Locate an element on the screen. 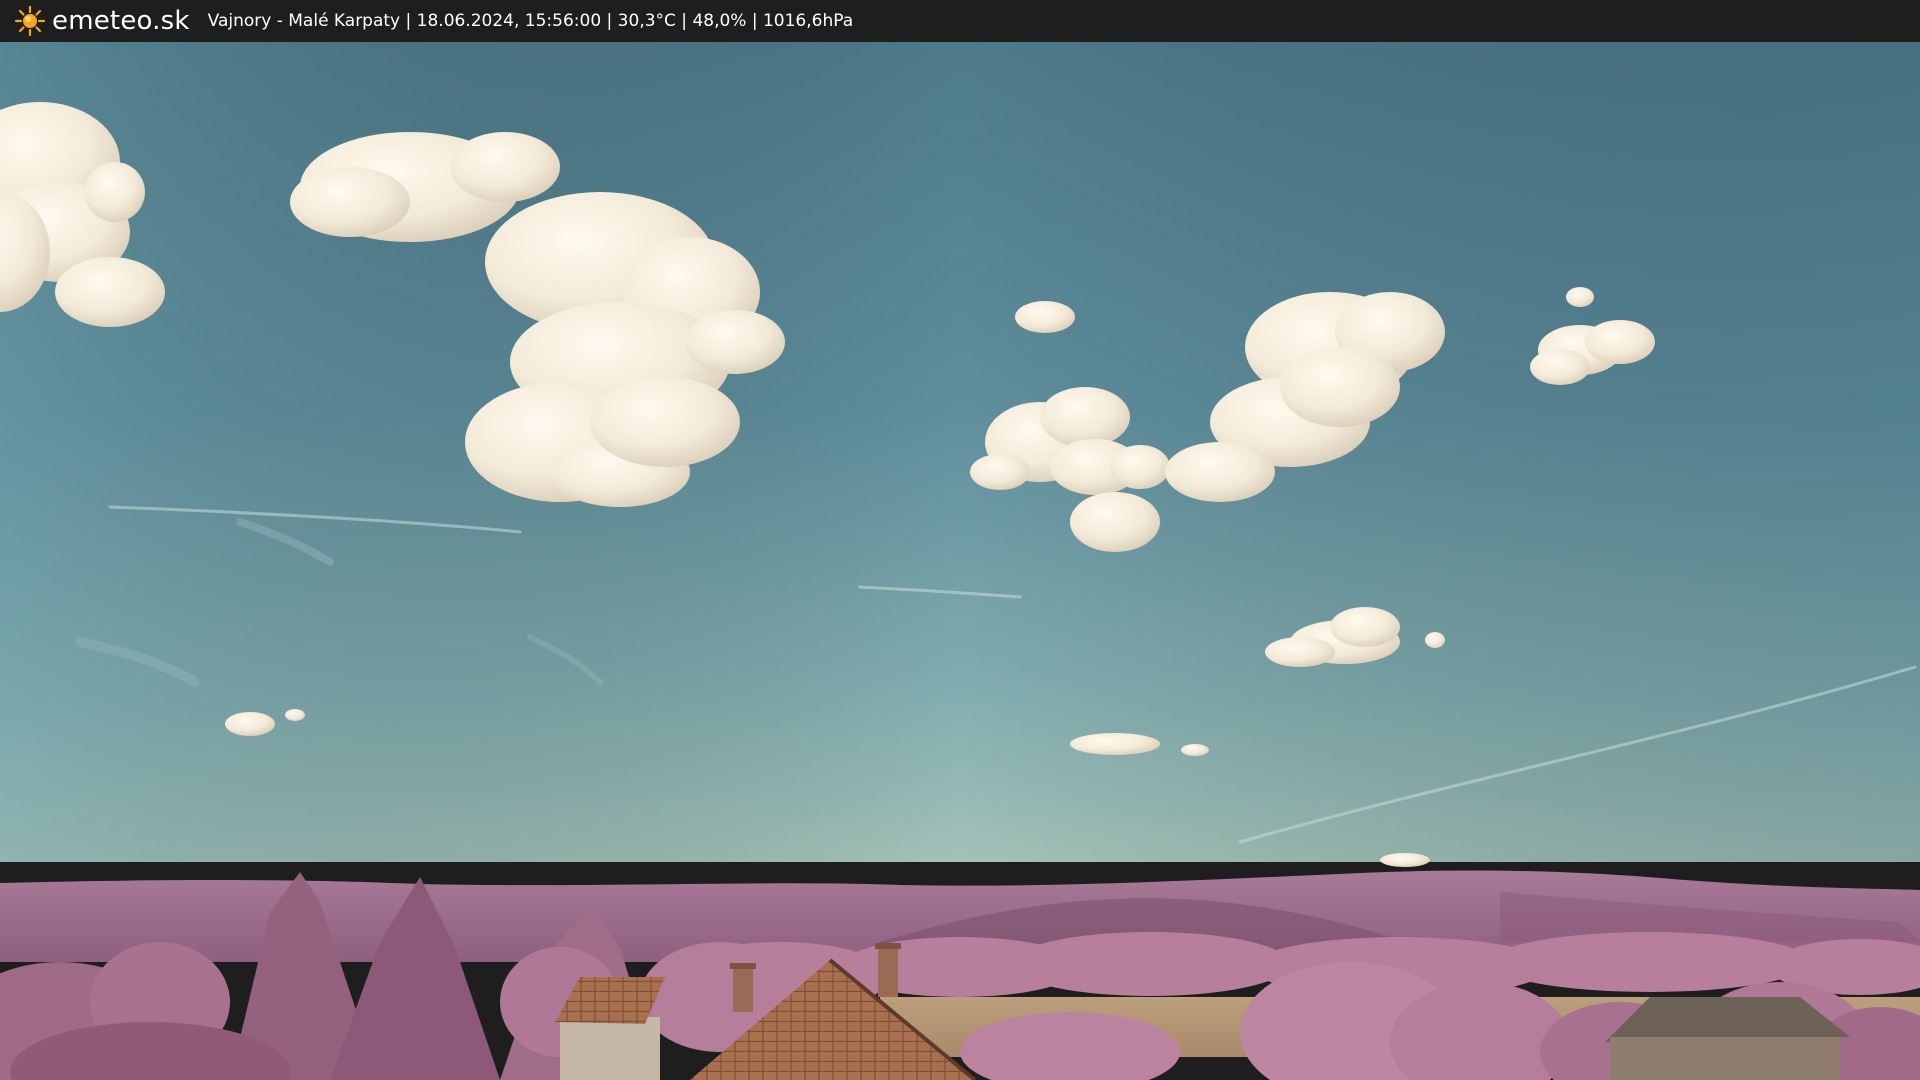  house-right is located at coordinates (1727, 1038).